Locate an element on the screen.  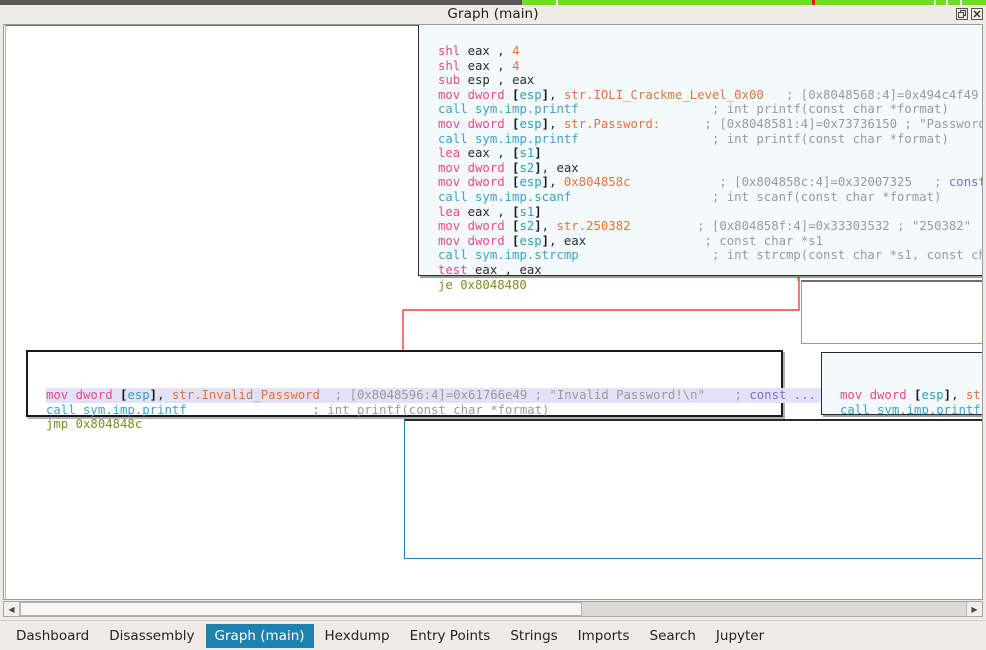
code-token: je 0x8048480 is located at coordinates (482, 284).